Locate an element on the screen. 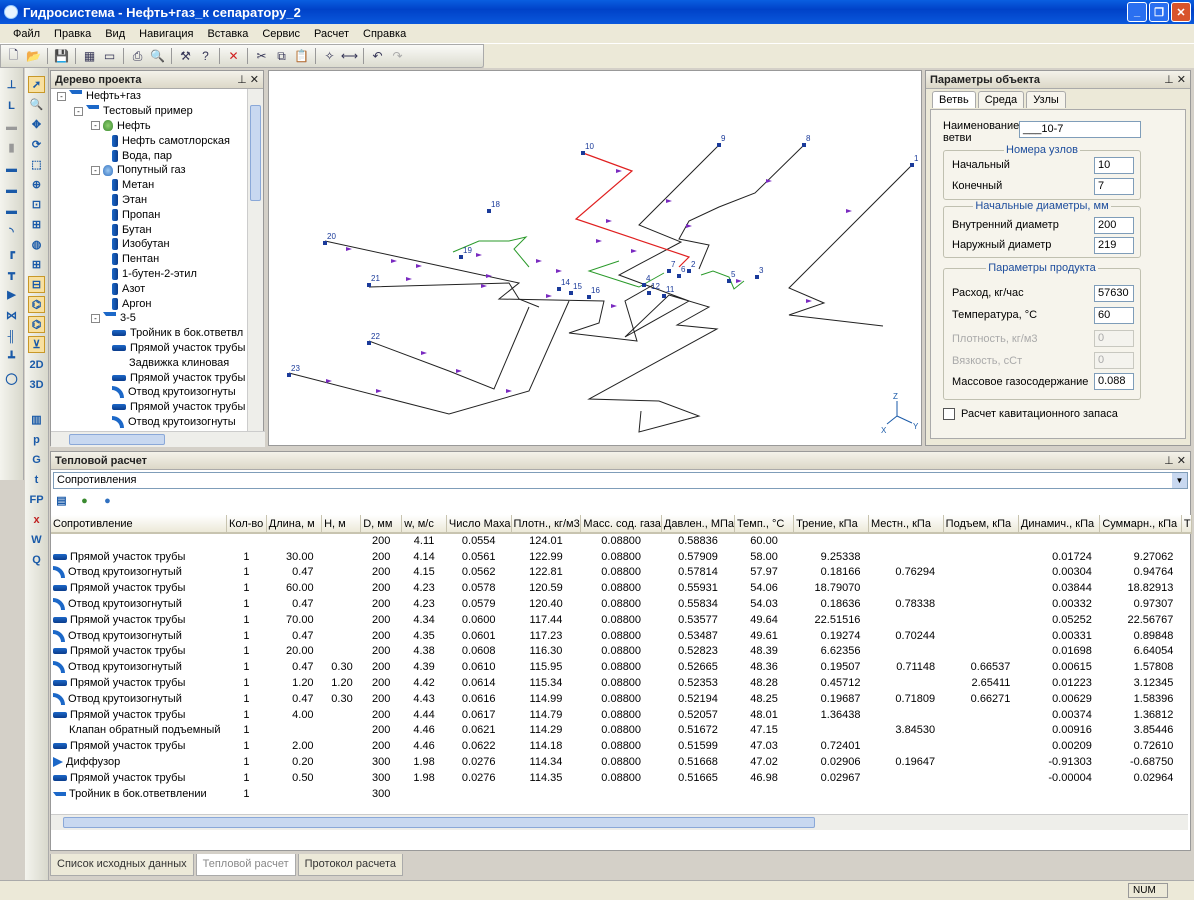  column-header: Н, м is located at coordinates (341, 524).